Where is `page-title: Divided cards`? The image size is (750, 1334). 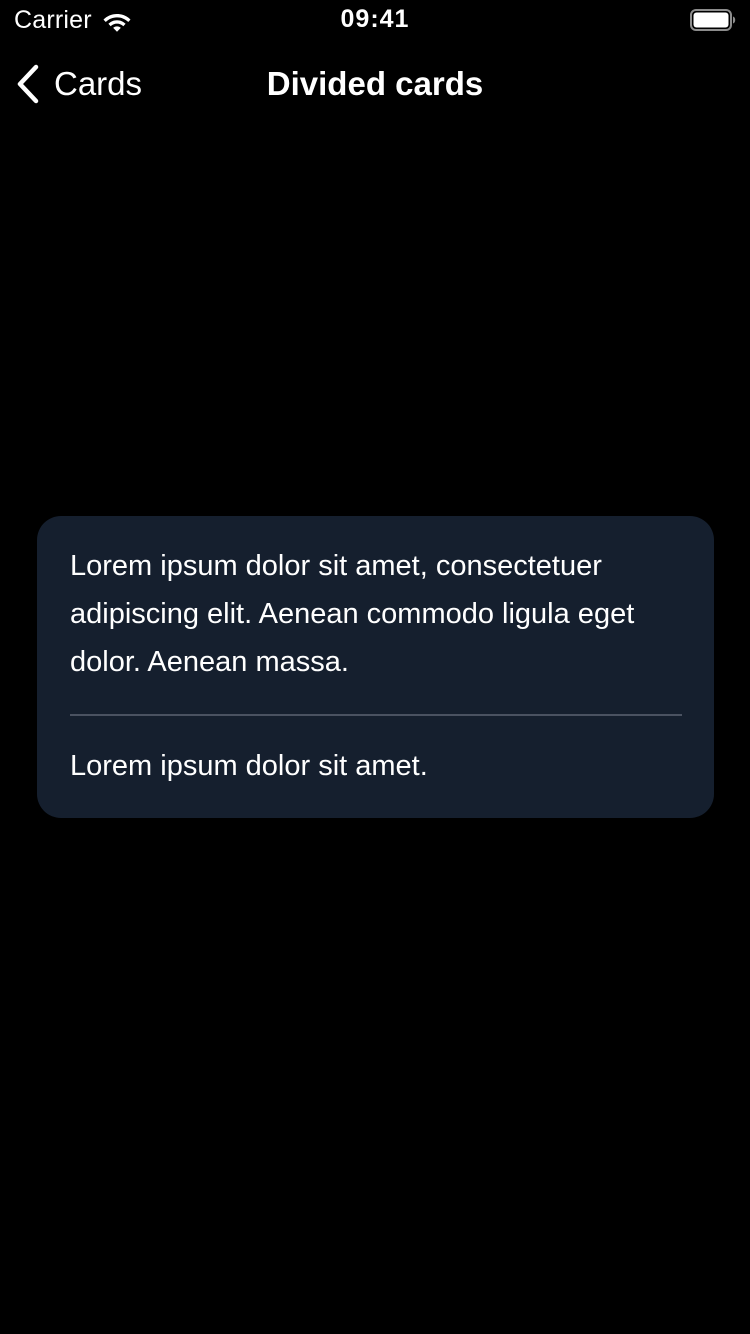 page-title: Divided cards is located at coordinates (375, 83).